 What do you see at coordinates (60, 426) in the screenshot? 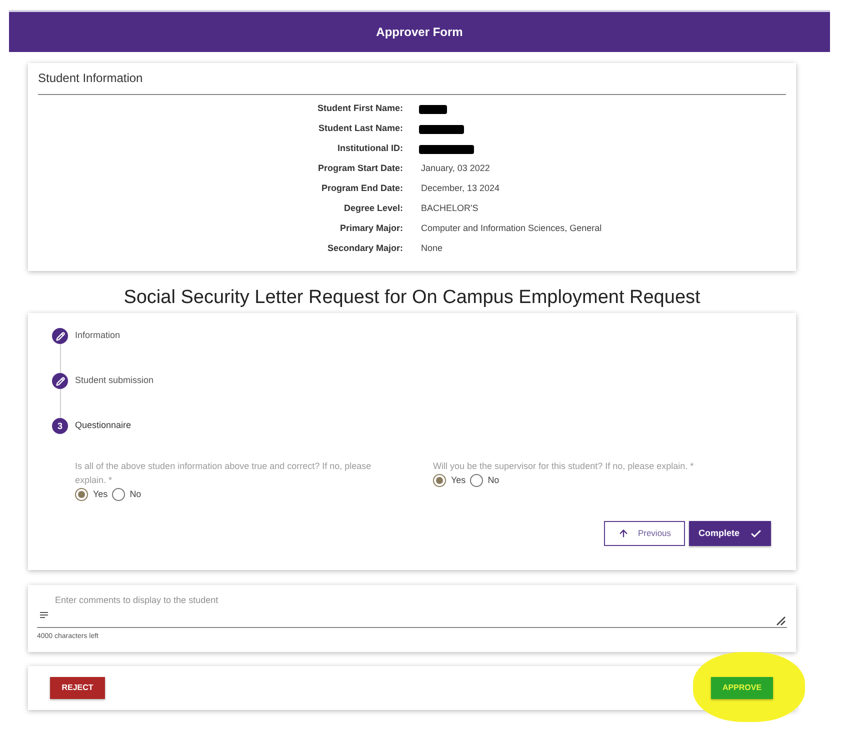
I see `step-number: 3` at bounding box center [60, 426].